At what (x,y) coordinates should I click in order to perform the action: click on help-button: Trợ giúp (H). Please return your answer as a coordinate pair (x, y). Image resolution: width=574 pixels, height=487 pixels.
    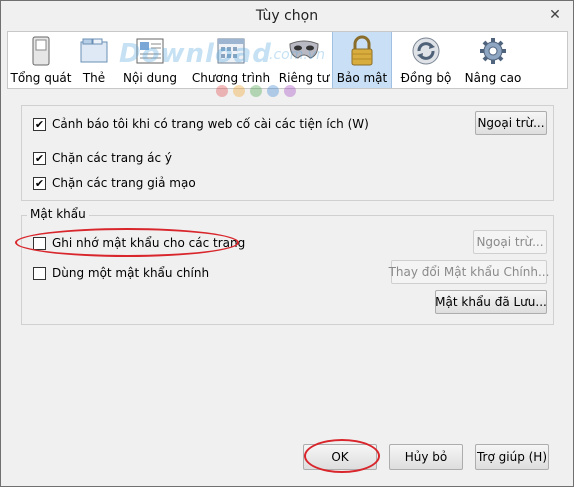
    Looking at the image, I should click on (512, 457).